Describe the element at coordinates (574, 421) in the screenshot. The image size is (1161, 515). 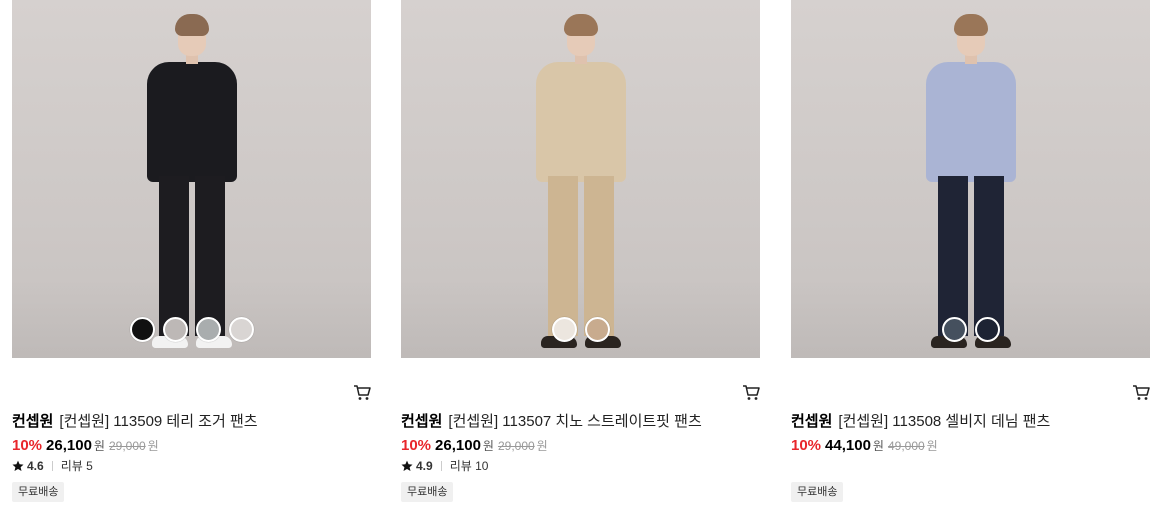
I see `product-name: [컨셉원] 113507 치노 스트레이트핏 팬츠` at that location.